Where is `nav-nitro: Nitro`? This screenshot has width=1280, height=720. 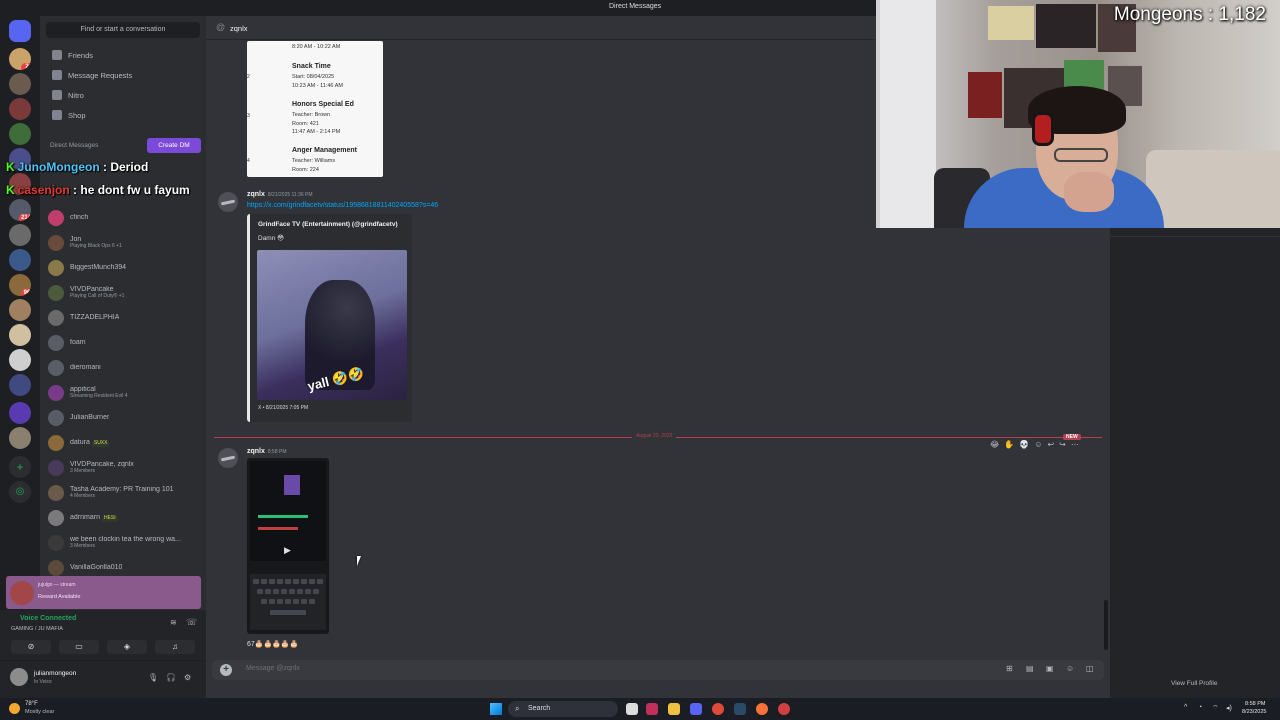 nav-nitro: Nitro is located at coordinates (123, 95).